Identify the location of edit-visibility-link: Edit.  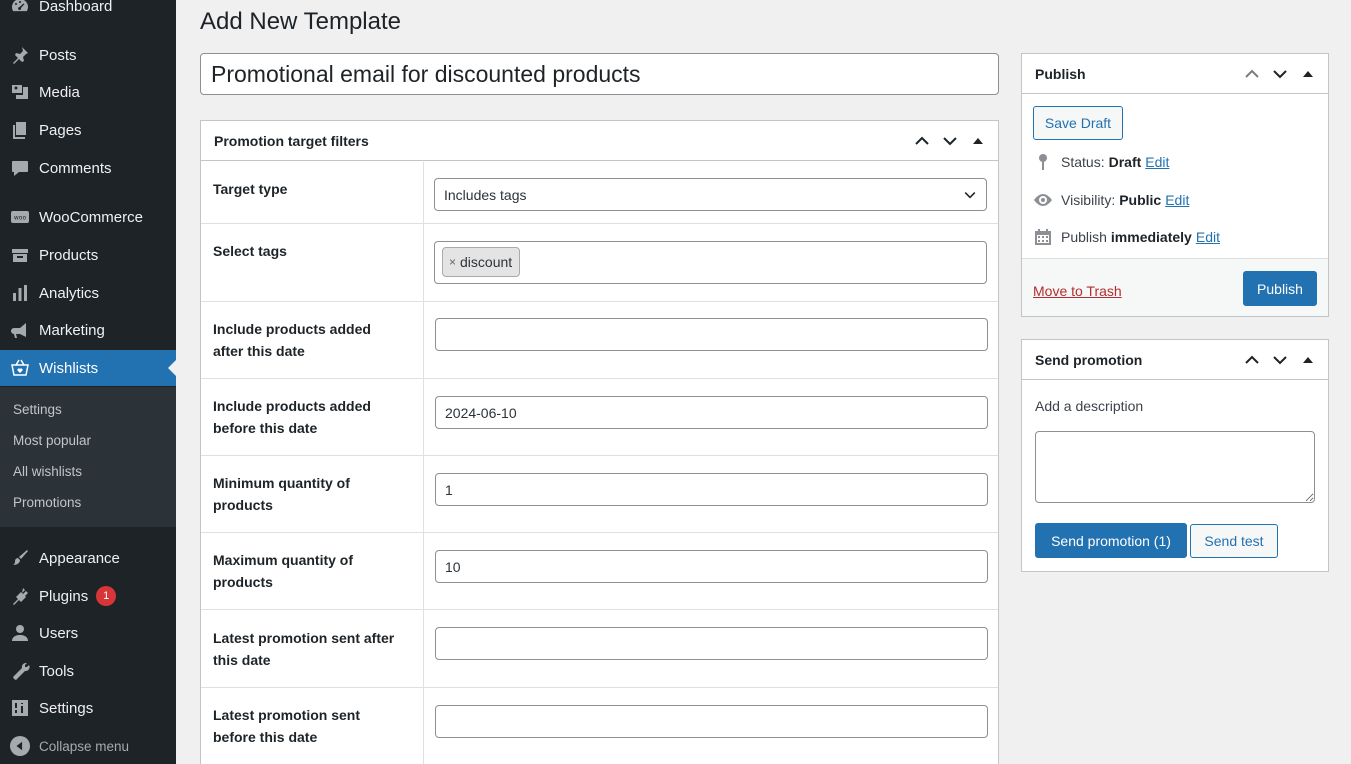
(1177, 200).